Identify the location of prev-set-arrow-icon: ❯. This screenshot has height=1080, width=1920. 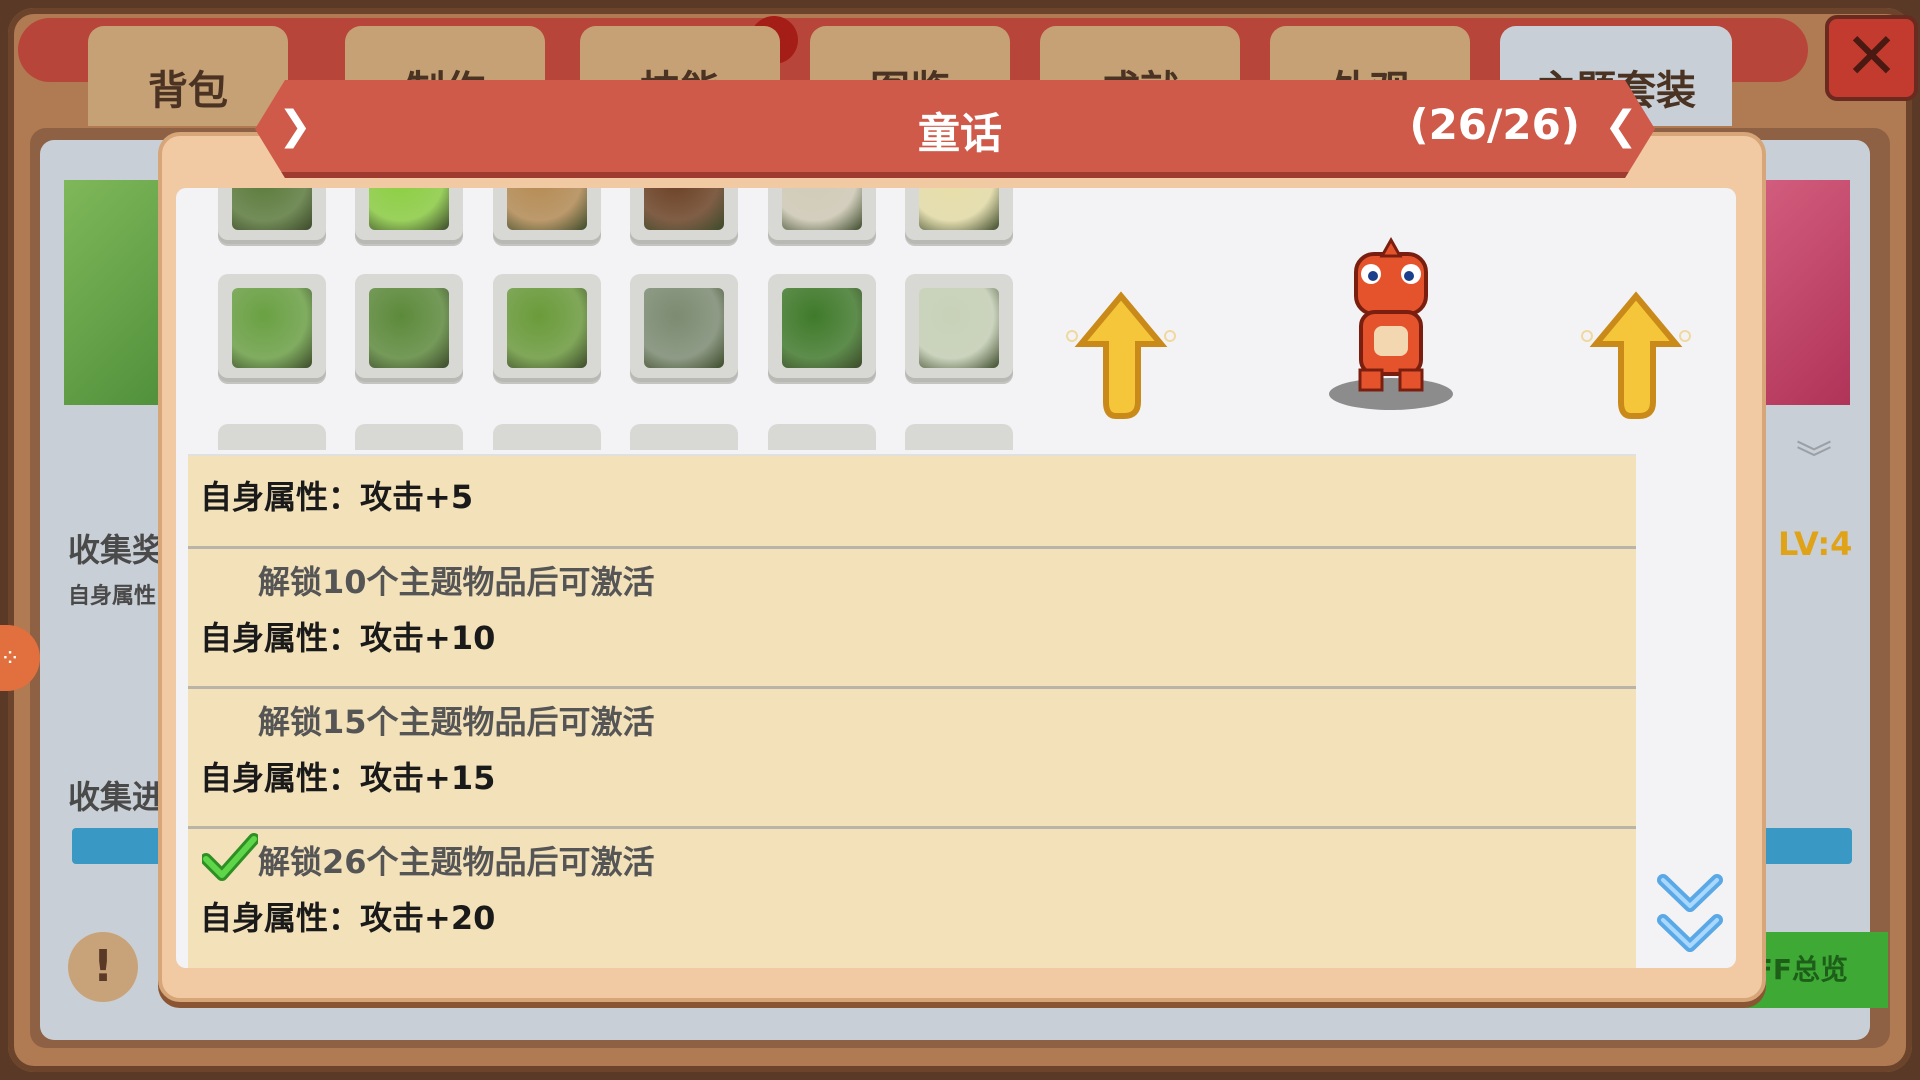
(295, 127).